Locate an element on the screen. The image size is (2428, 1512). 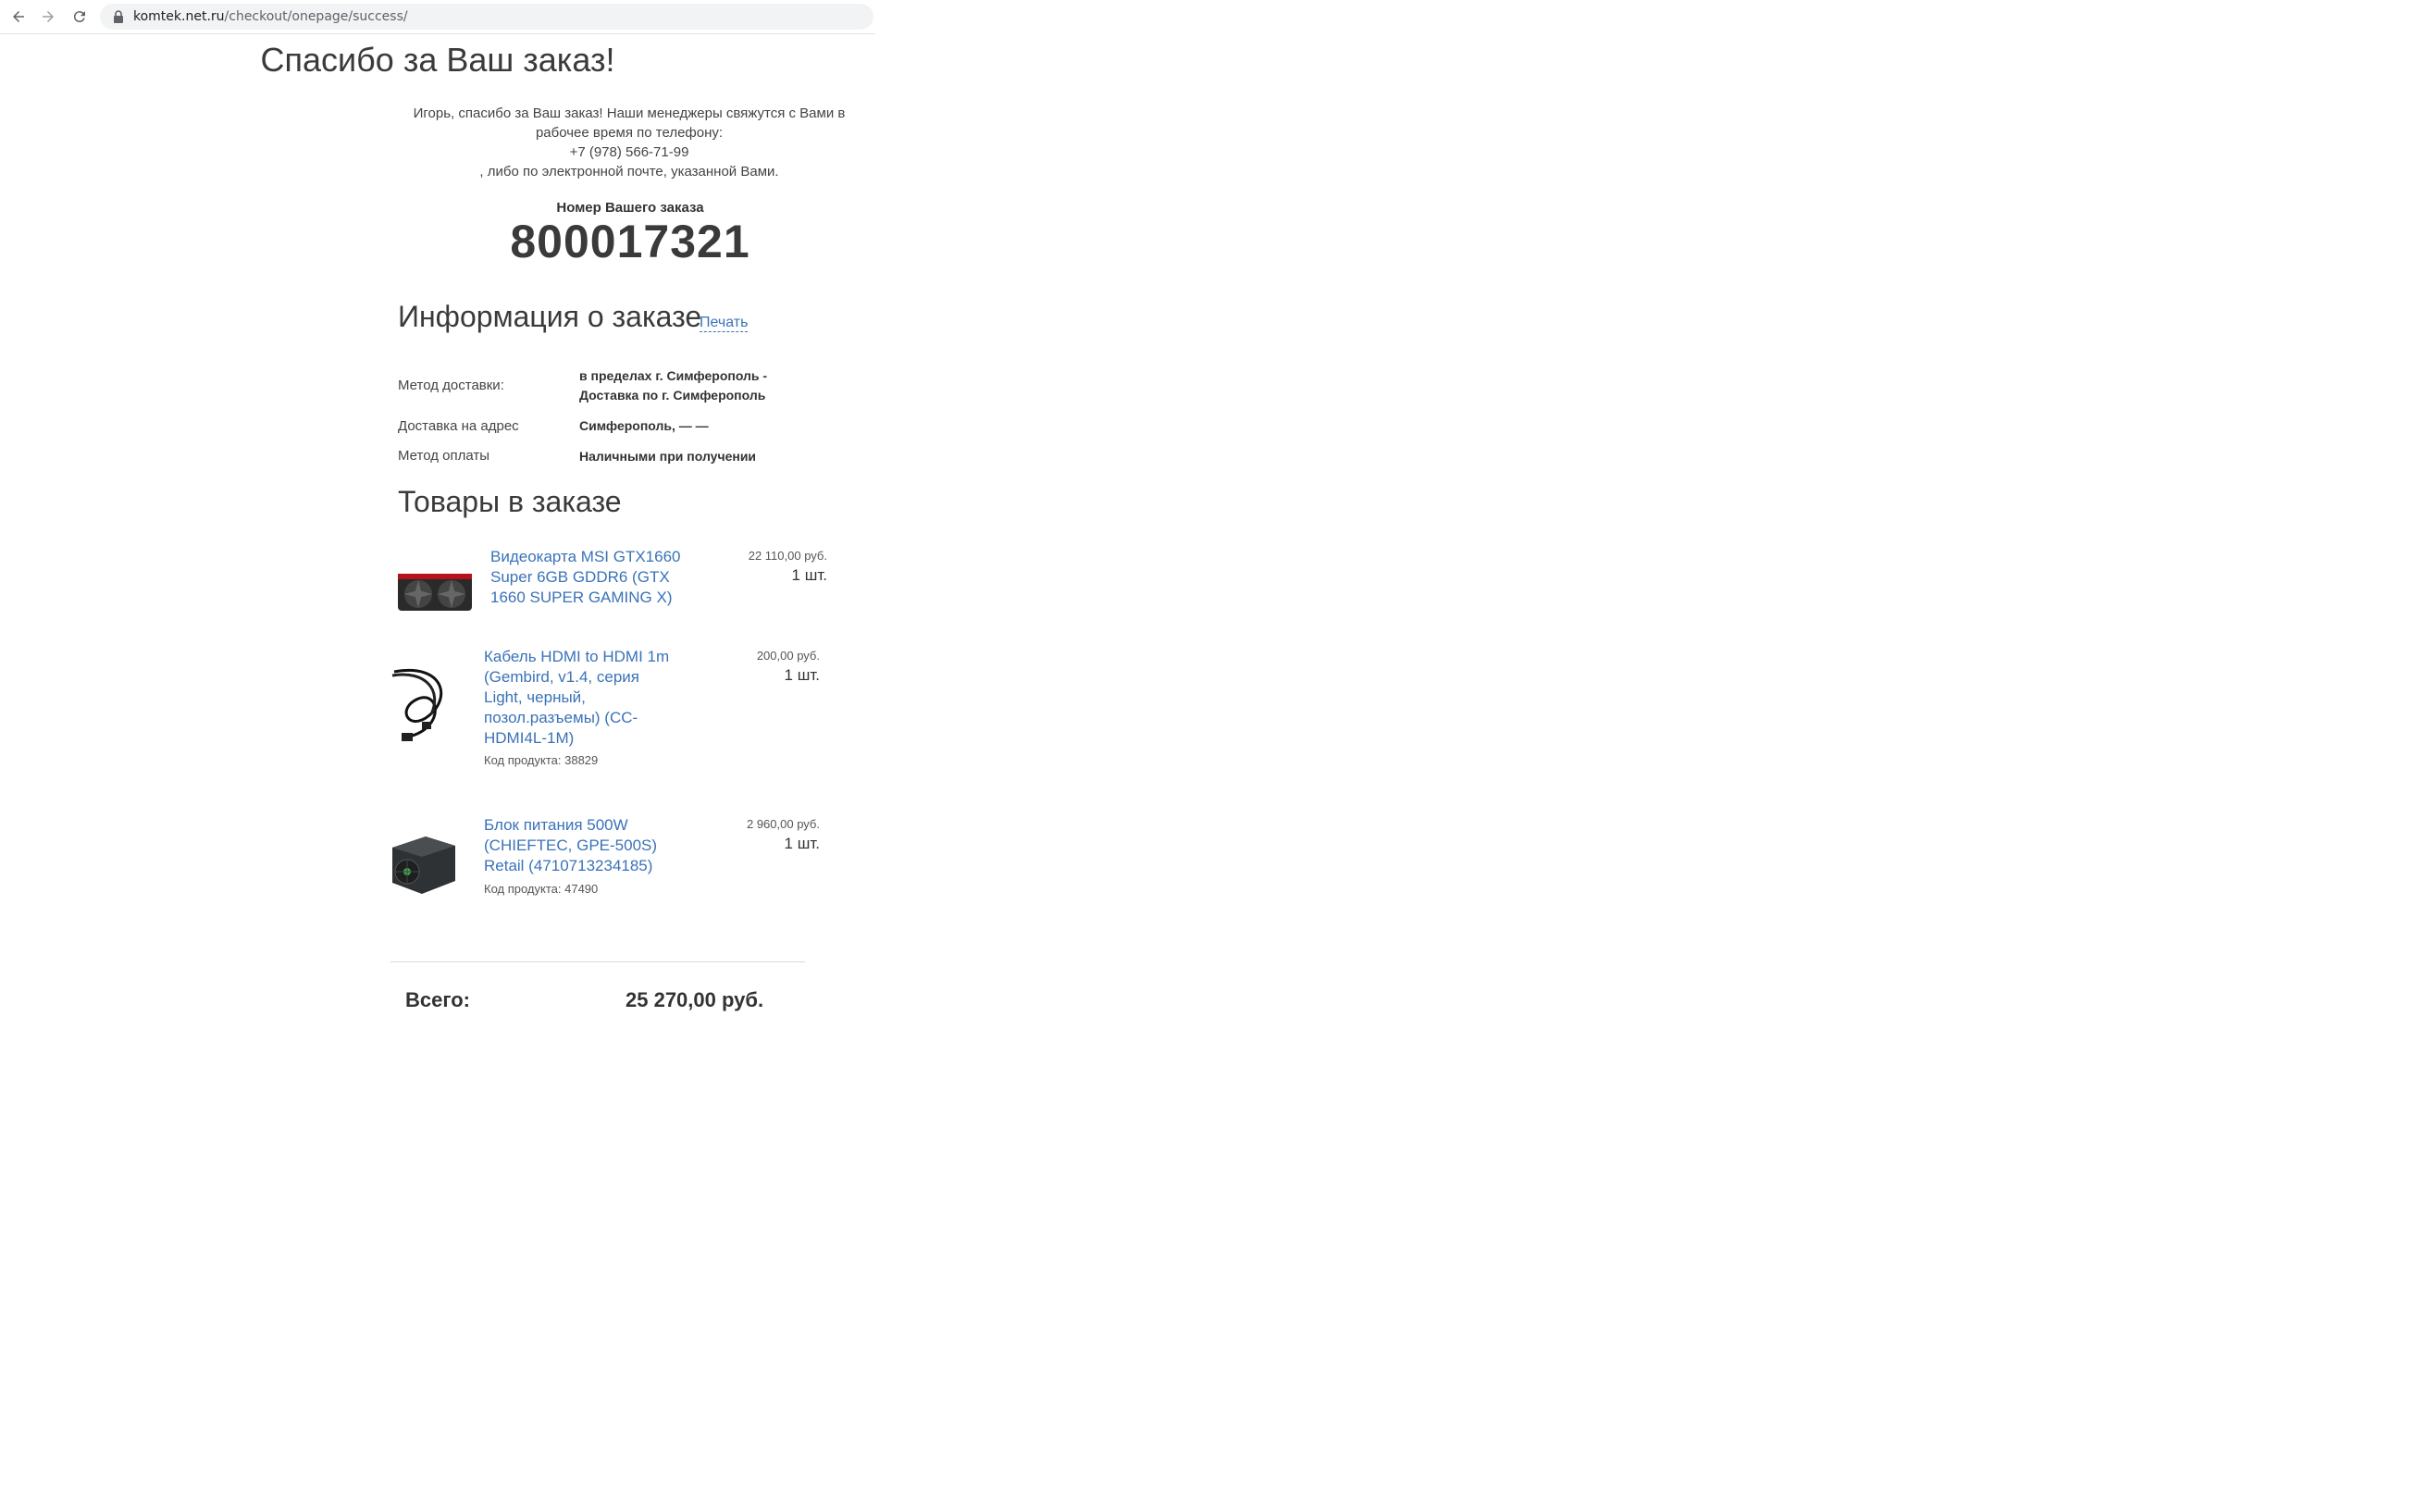
item-code-3: Код продукта: 47490 is located at coordinates (541, 889).